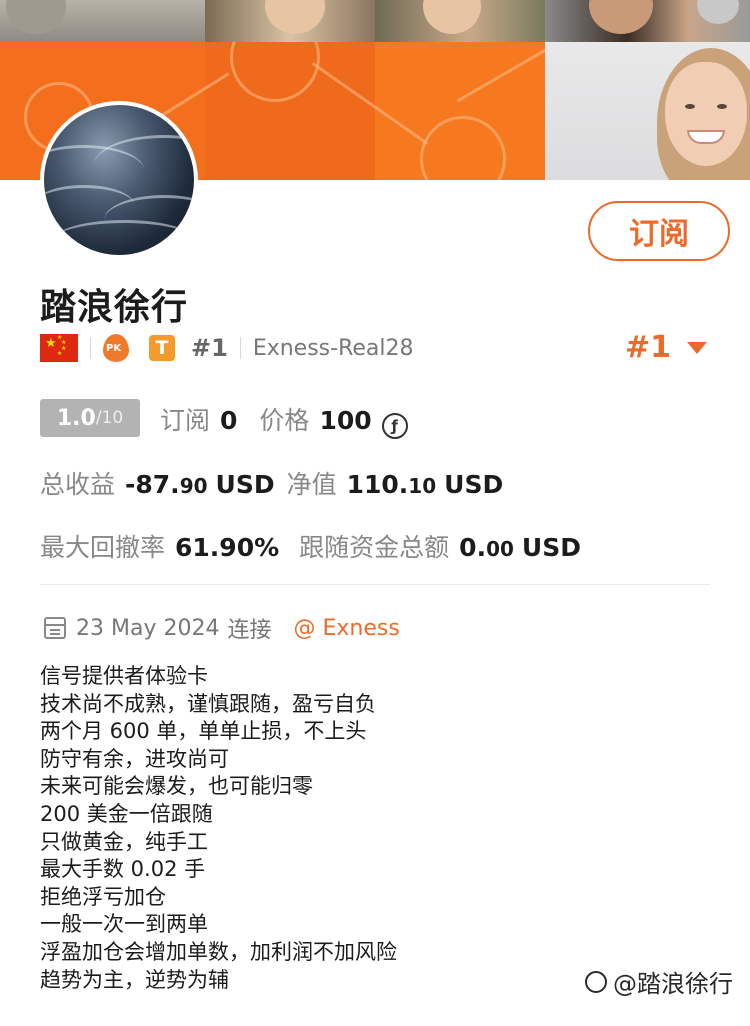  Describe the element at coordinates (162, 348) in the screenshot. I see `t-badge-icon: T` at that location.